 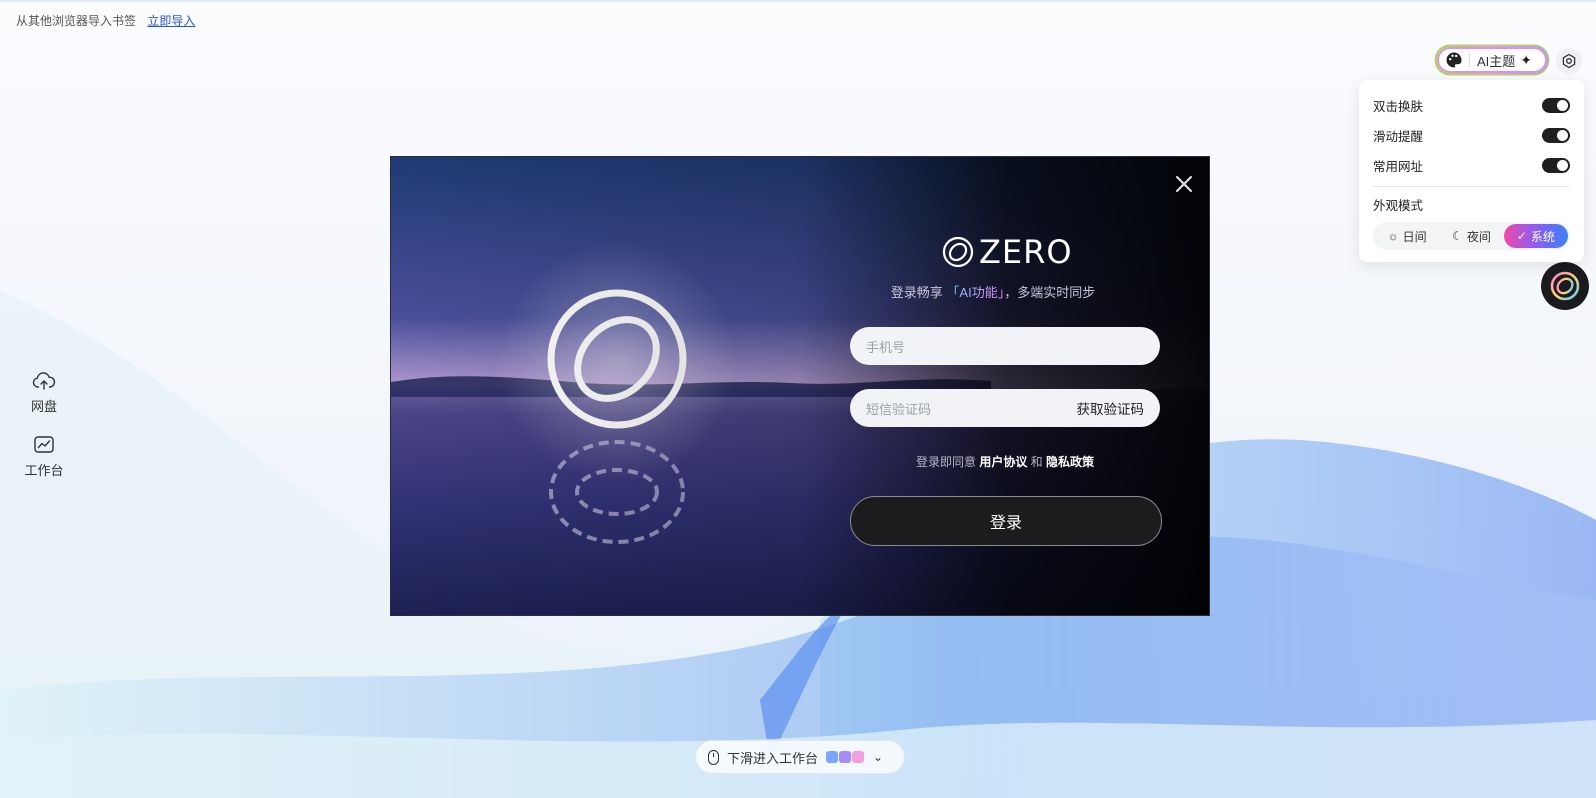 I want to click on sun-icon: ☼, so click(x=1393, y=236).